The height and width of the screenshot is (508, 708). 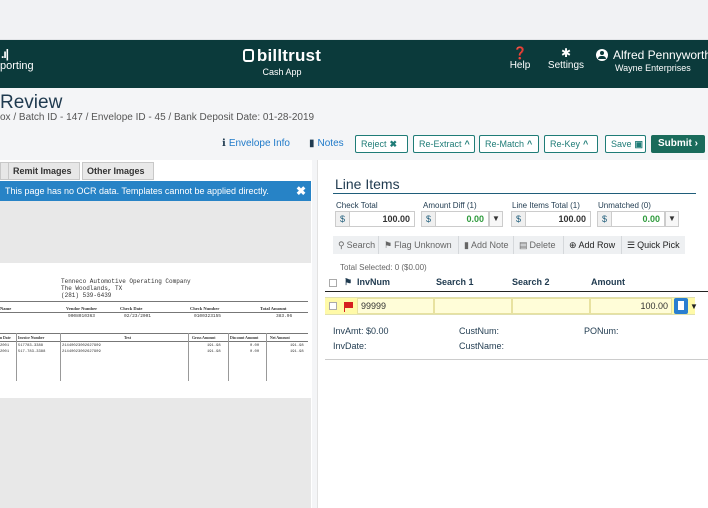 I want to click on notes-label: Notes, so click(x=330, y=143).